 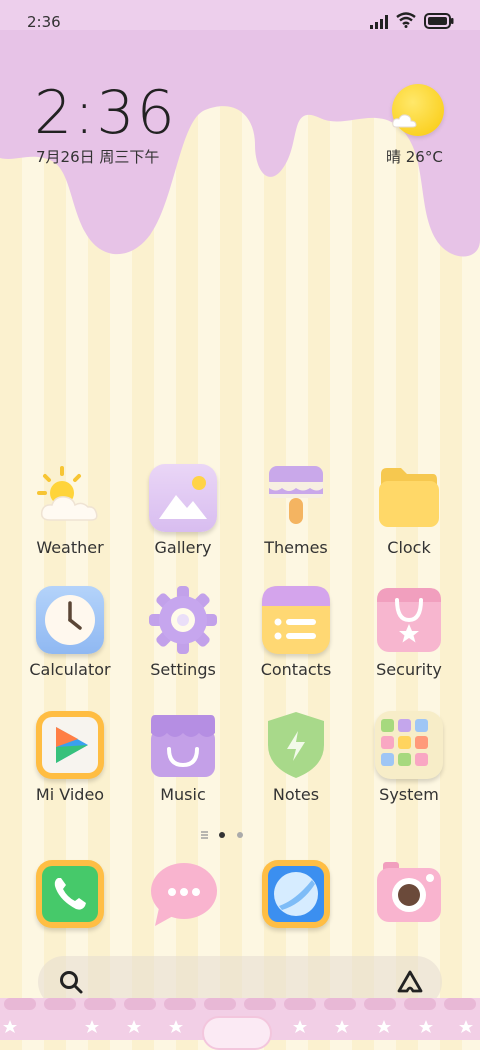 I want to click on status-bar: 2:36, so click(x=240, y=21).